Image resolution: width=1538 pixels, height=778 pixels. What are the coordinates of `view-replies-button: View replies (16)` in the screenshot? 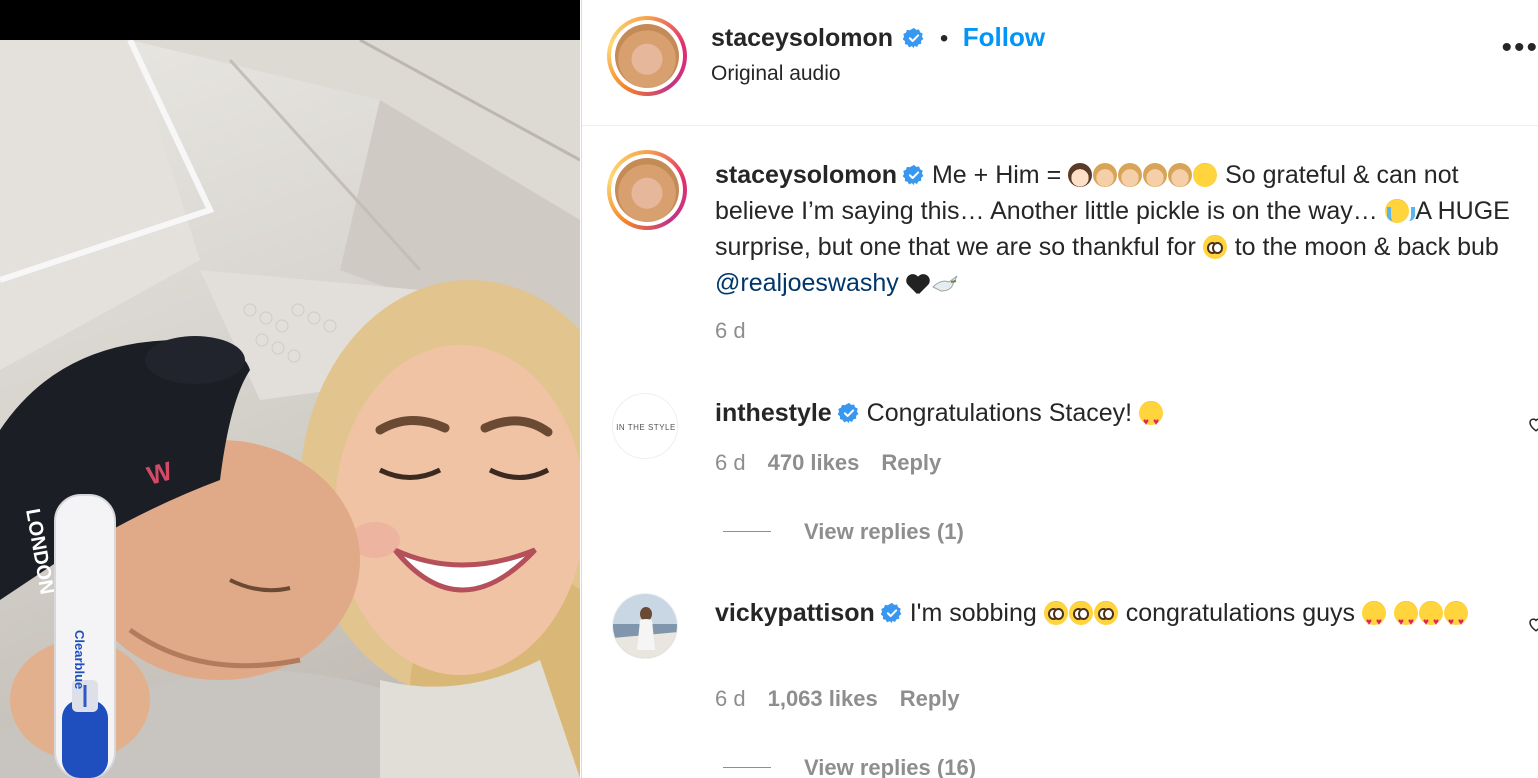 It's located at (849, 766).